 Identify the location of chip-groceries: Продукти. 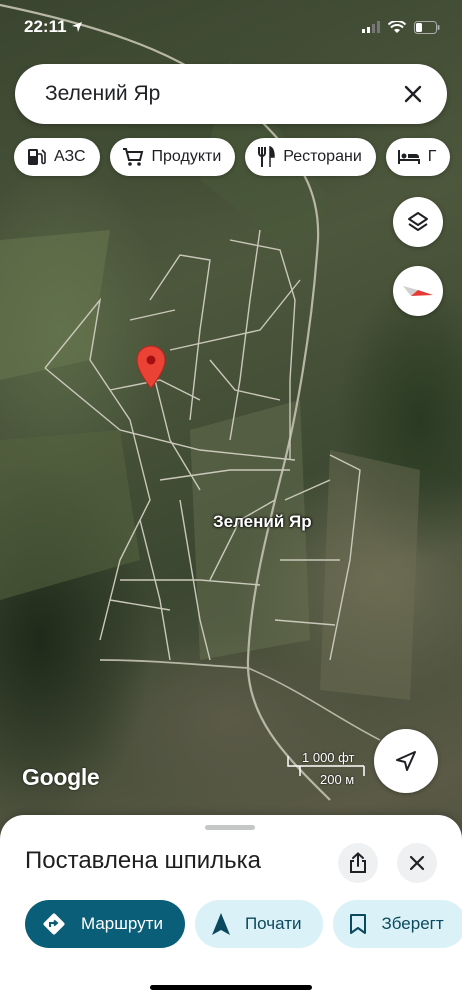
(172, 157).